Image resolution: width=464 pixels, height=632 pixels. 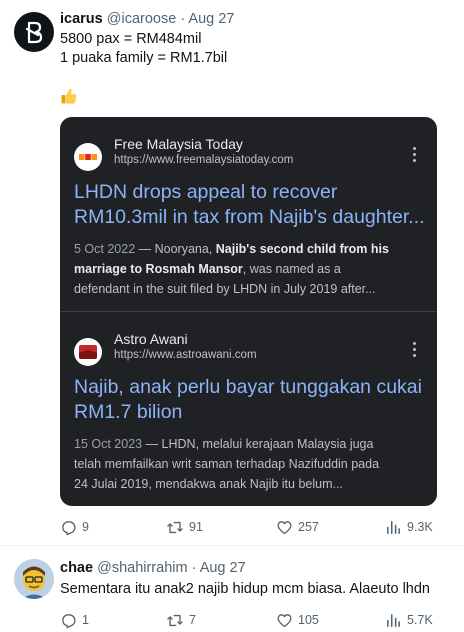 What do you see at coordinates (250, 620) in the screenshot?
I see `tweet-actions: 1 7 105 5.7K` at bounding box center [250, 620].